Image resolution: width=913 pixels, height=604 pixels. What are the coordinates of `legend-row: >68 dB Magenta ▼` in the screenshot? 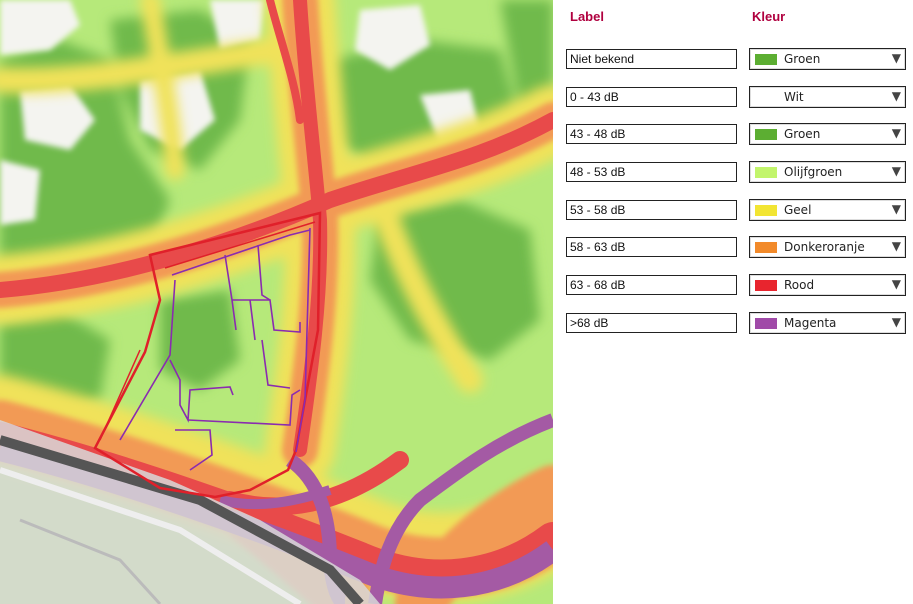 It's located at (733, 323).